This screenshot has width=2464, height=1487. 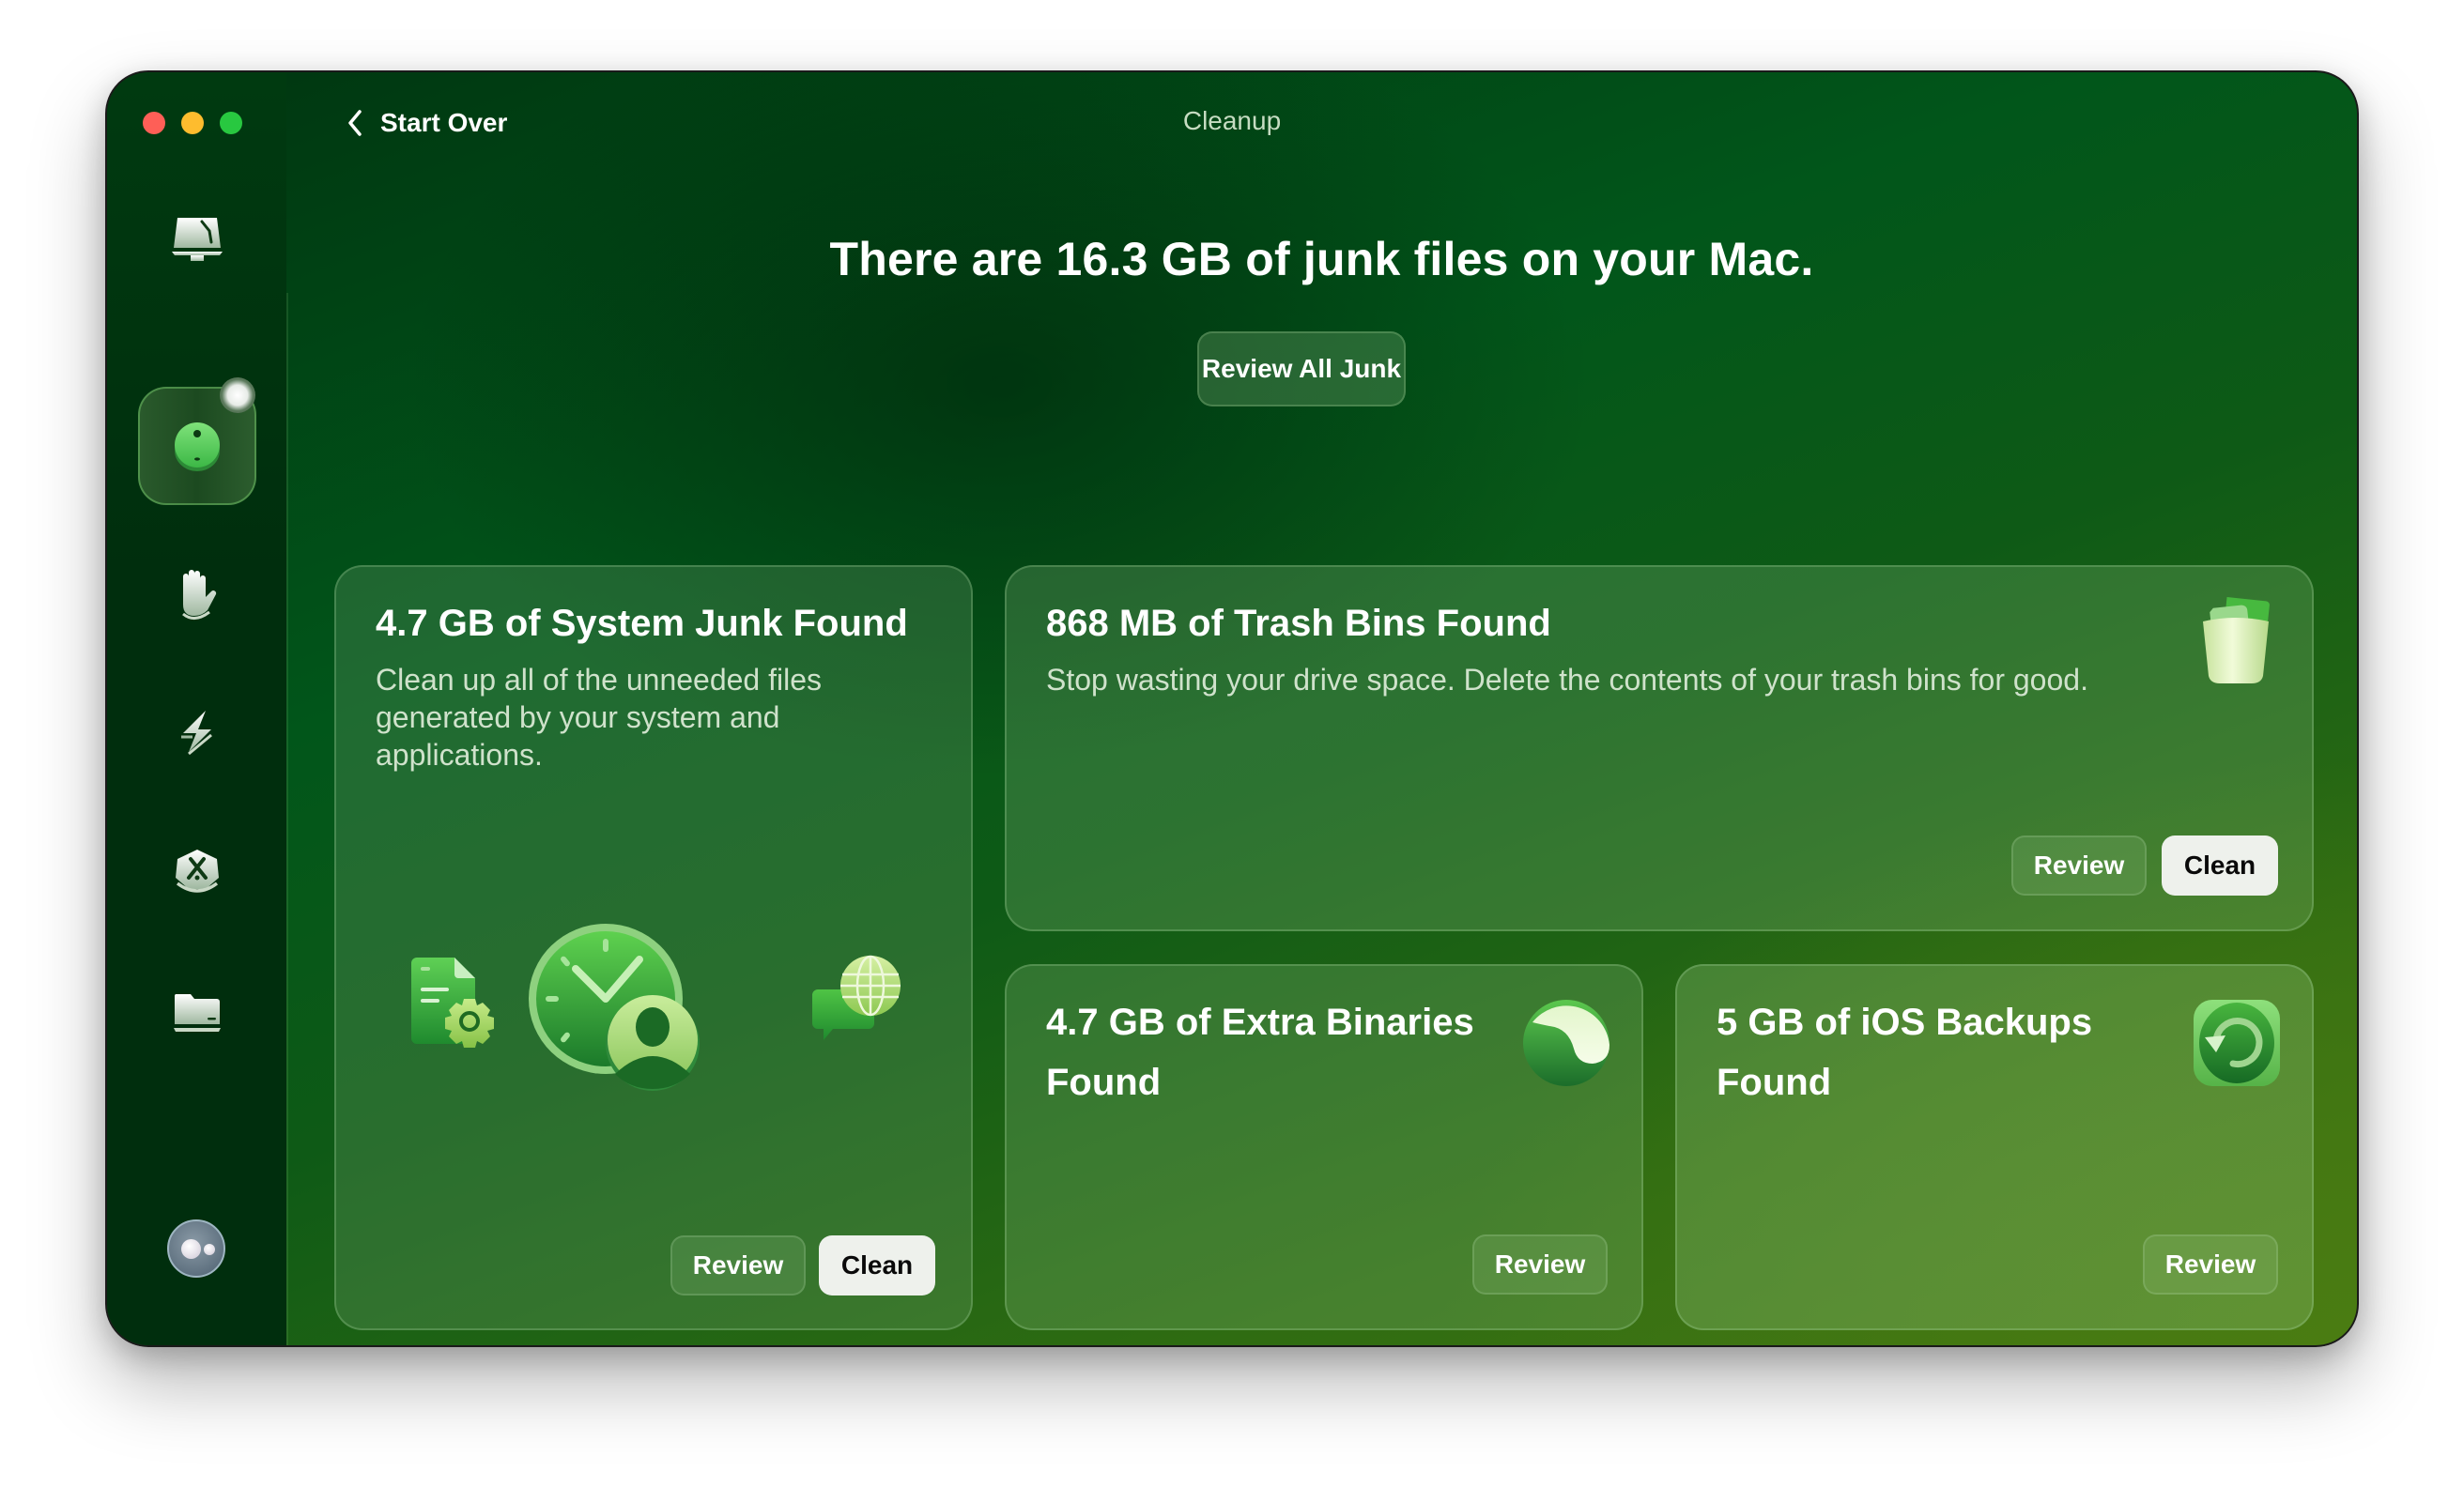 What do you see at coordinates (614, 1008) in the screenshot?
I see `clock-user-icon` at bounding box center [614, 1008].